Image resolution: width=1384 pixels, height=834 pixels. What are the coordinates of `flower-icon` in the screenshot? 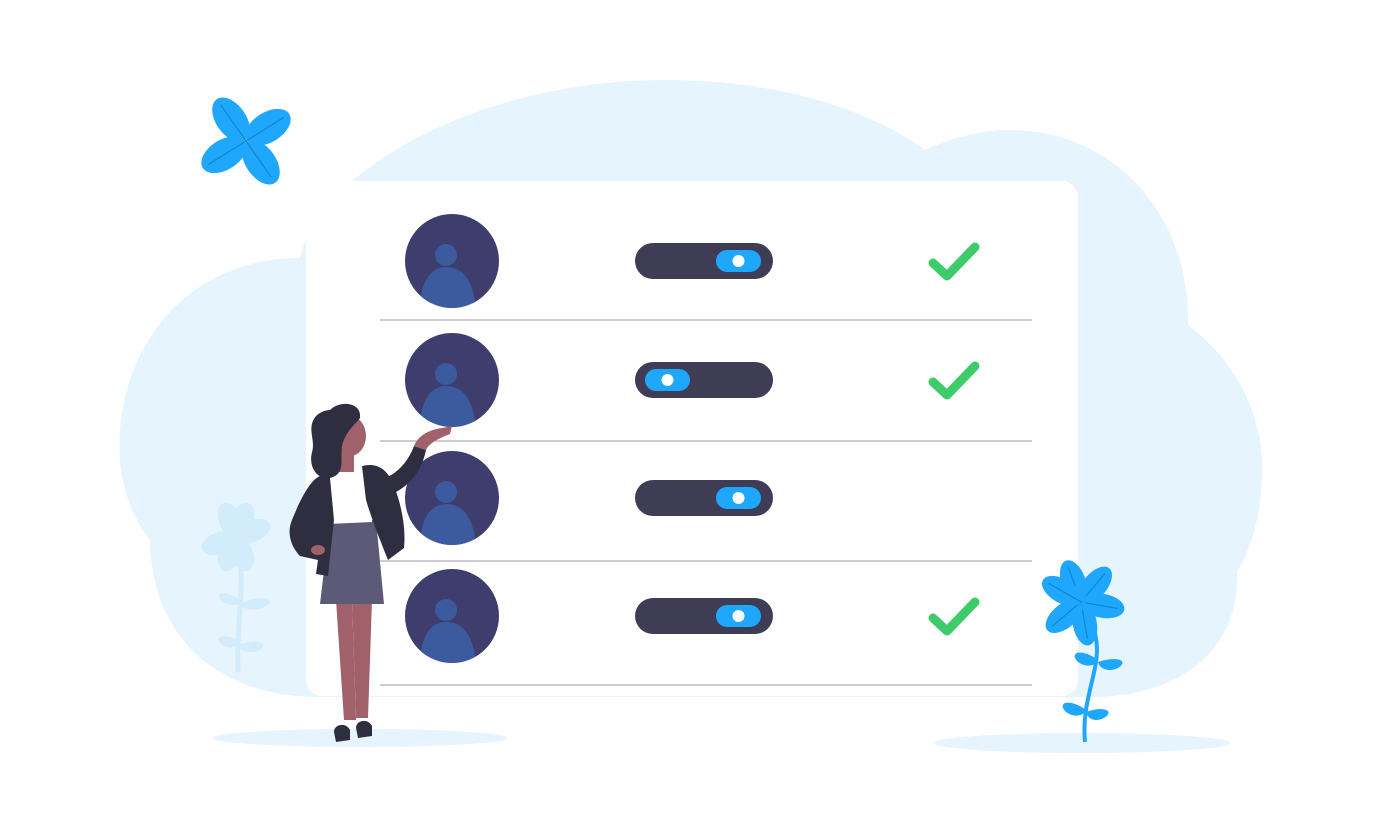 It's located at (246, 141).